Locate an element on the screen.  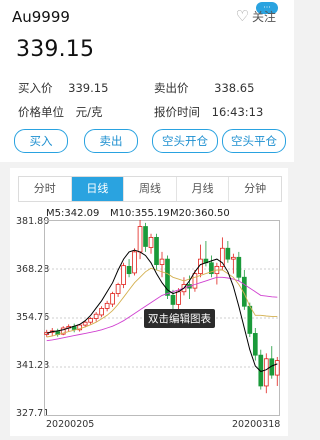
favorite-button: ♡ 关注 is located at coordinates (256, 16).